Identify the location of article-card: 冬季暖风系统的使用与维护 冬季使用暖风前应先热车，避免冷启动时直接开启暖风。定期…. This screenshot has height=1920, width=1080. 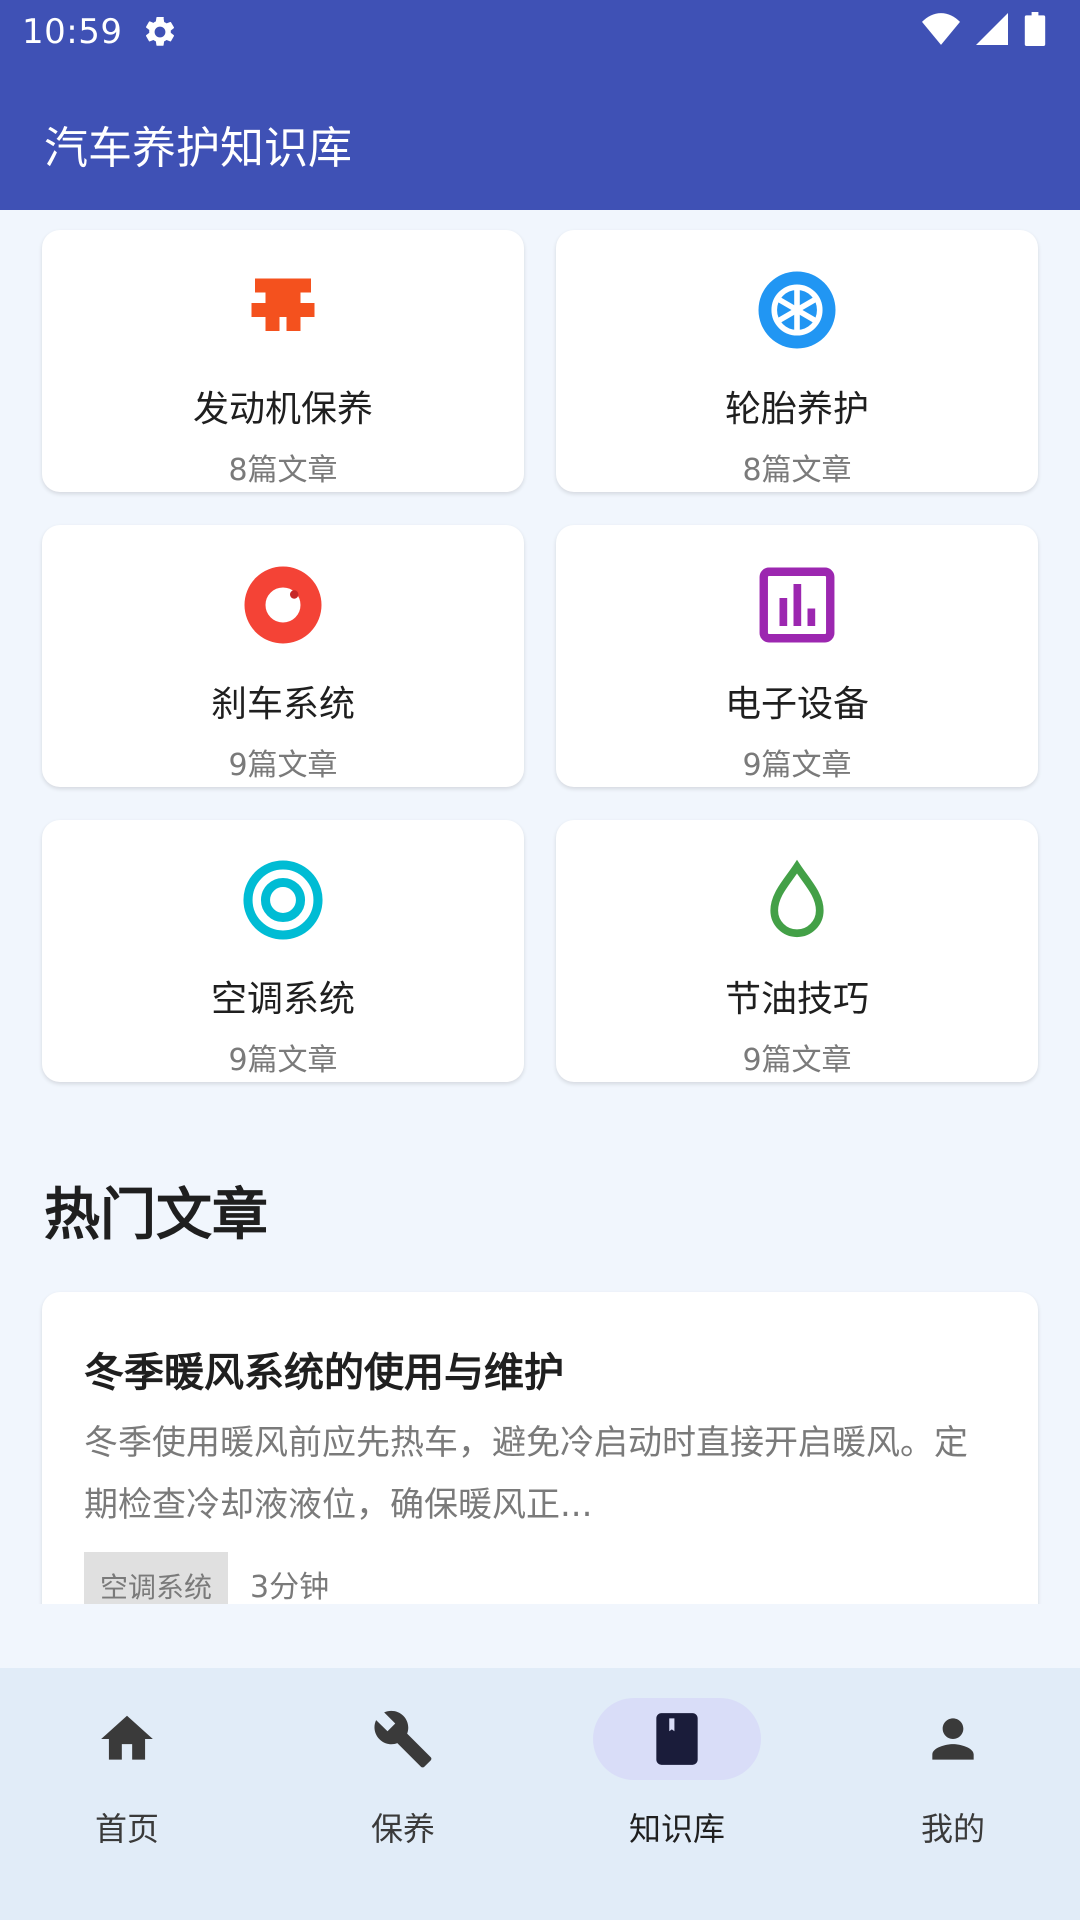
(540, 1448).